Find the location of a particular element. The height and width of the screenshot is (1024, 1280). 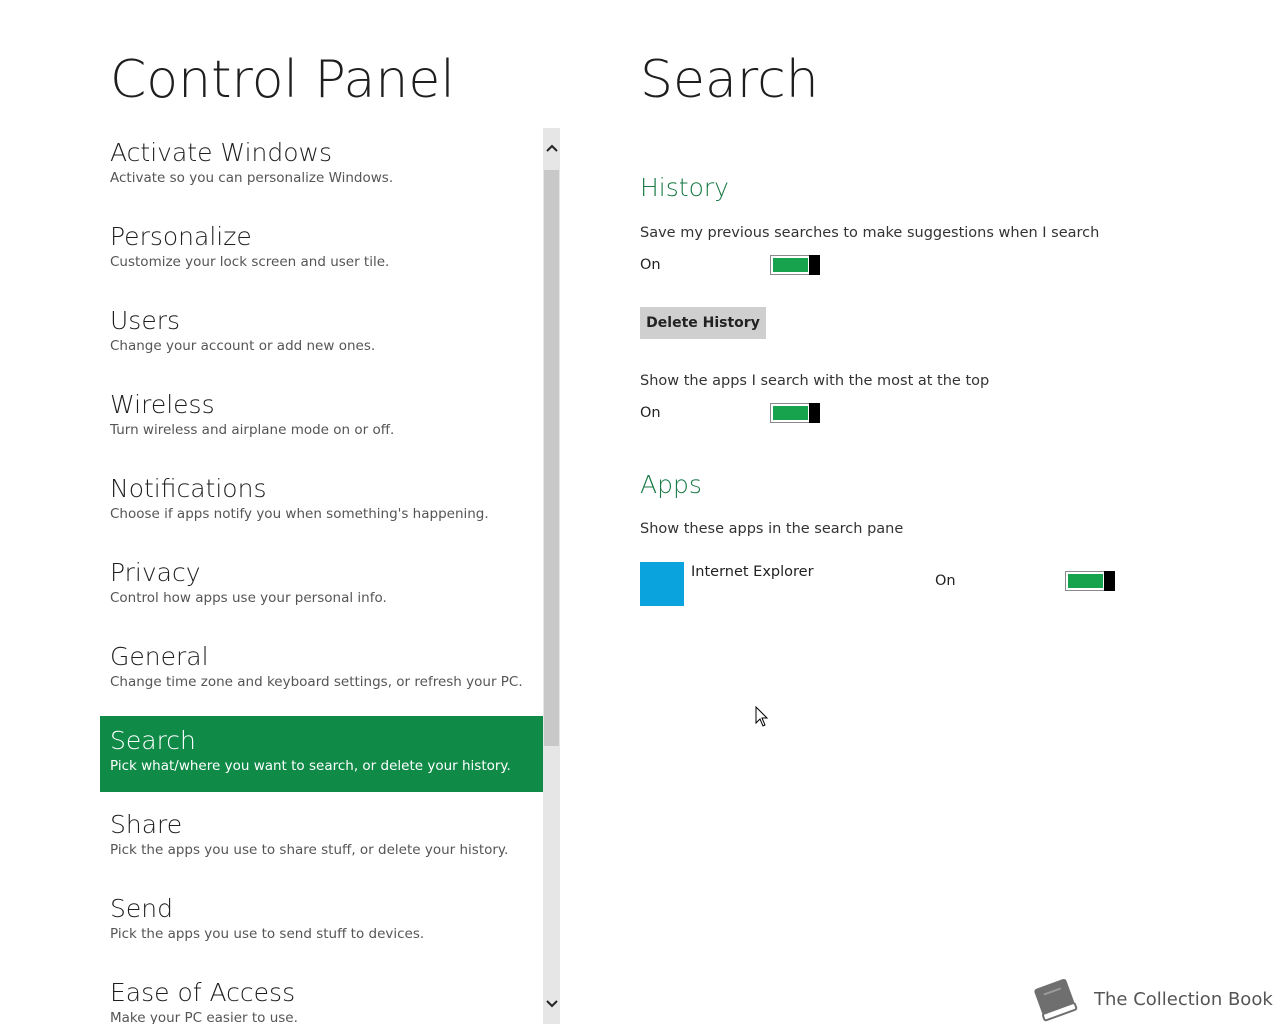

mouse-pointer-icon is located at coordinates (762, 716).